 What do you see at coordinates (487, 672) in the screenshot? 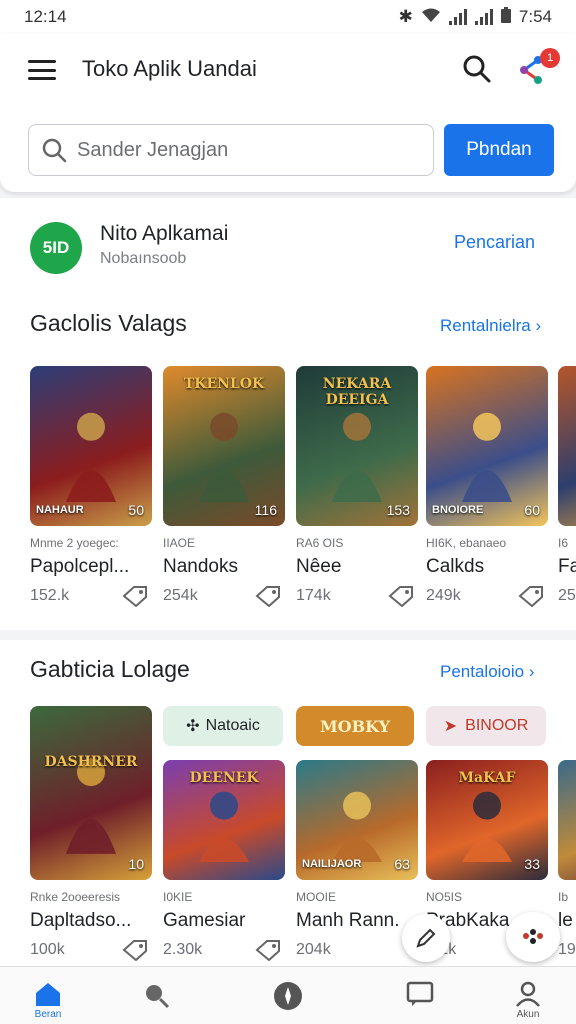
I see `section2-see-all-link: Pentaloioio ›` at bounding box center [487, 672].